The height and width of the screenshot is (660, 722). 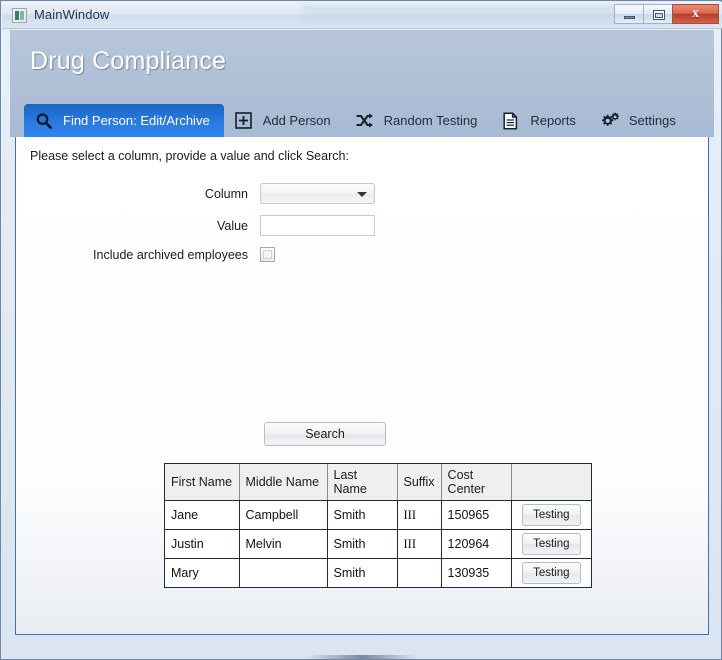 I want to click on include-archived-row: Include archived employees, so click(x=158, y=254).